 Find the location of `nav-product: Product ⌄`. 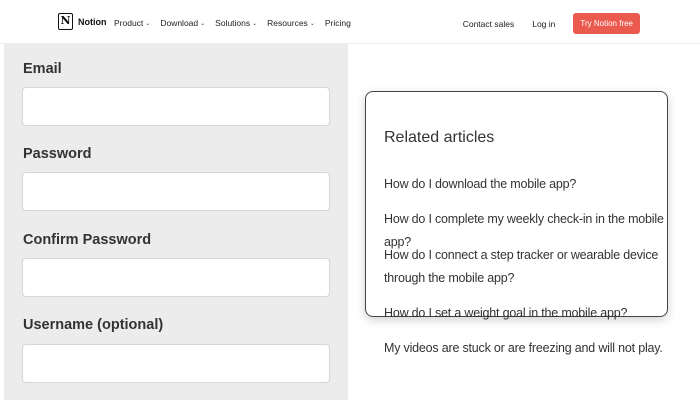

nav-product: Product ⌄ is located at coordinates (132, 23).